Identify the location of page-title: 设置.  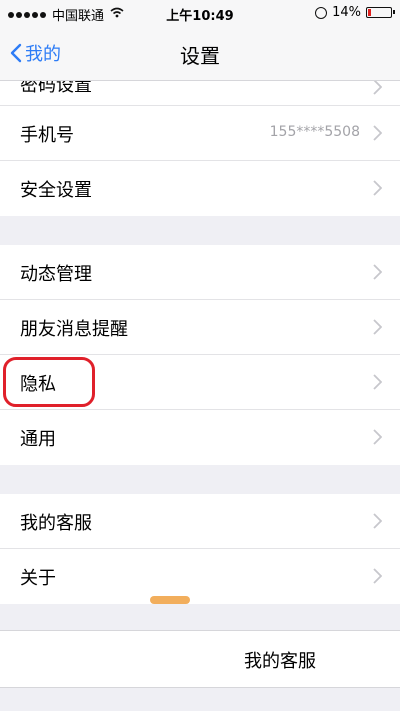
(200, 56).